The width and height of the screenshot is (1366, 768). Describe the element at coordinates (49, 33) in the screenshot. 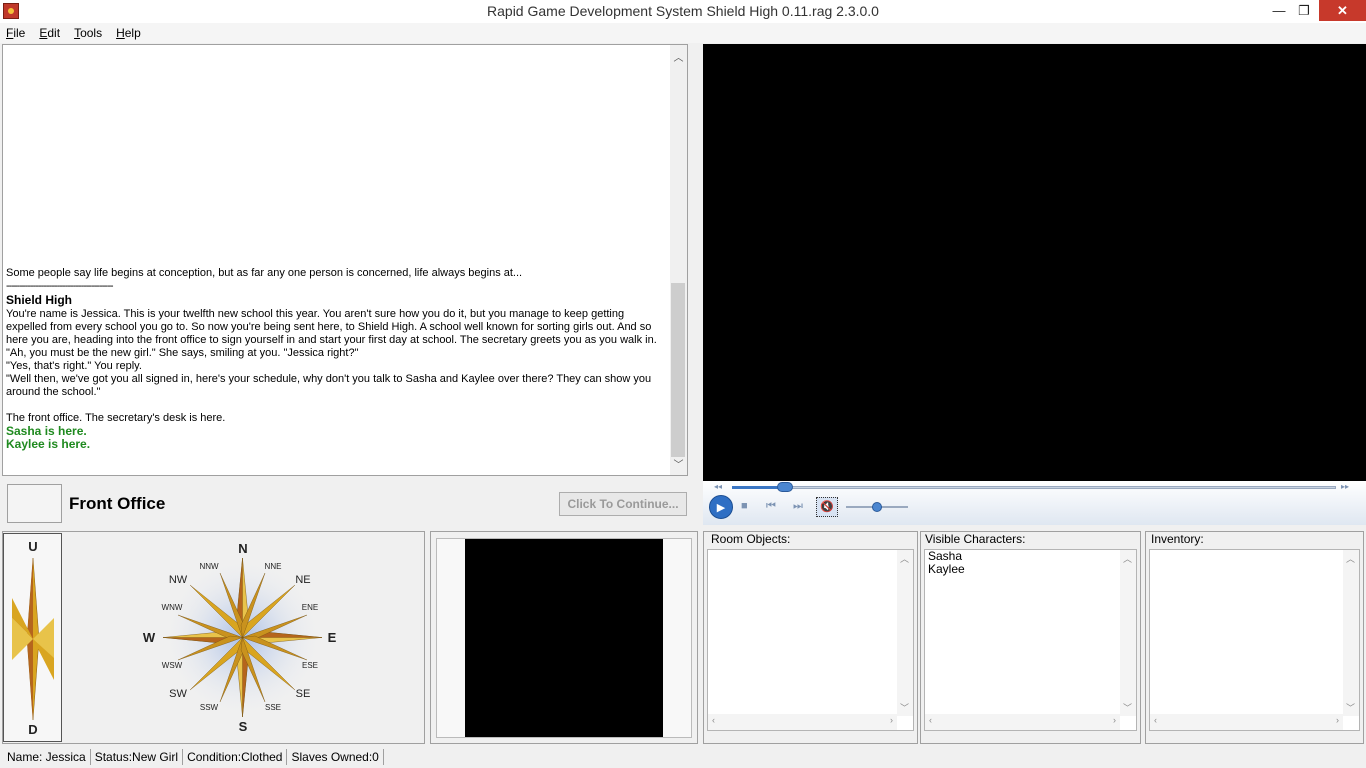

I see `menu-edit: Edit` at that location.